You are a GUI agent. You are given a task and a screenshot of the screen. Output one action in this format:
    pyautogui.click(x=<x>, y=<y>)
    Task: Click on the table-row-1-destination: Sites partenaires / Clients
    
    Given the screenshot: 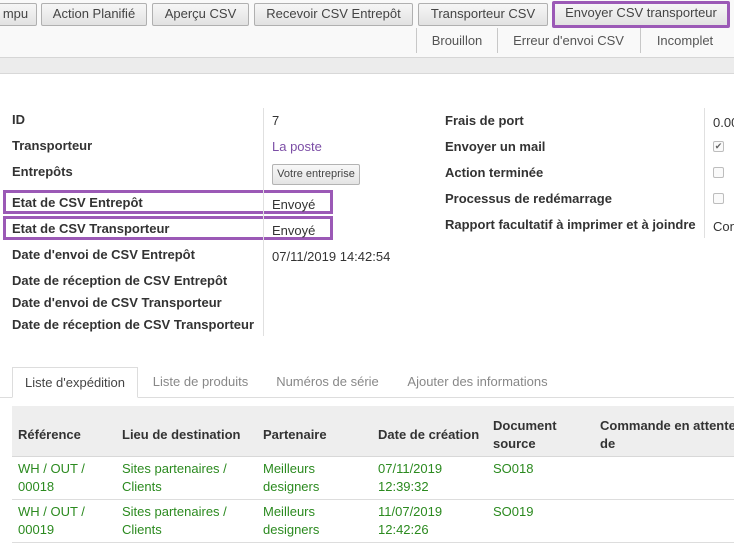 What is the action you would take?
    pyautogui.click(x=174, y=478)
    